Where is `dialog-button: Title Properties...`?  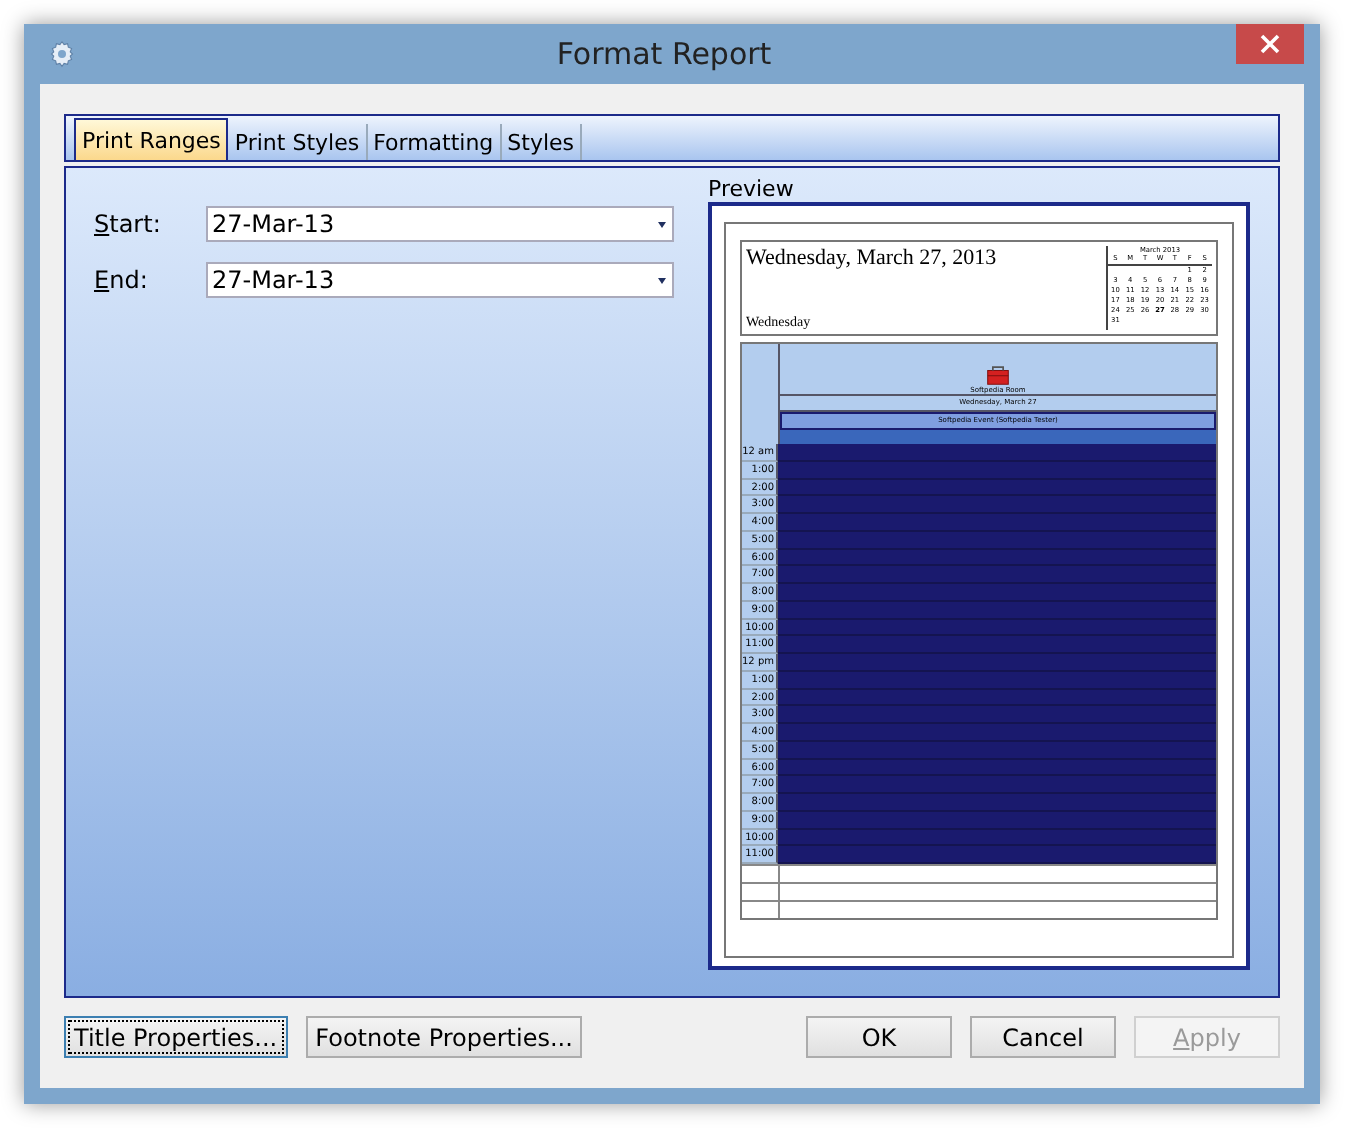 dialog-button: Title Properties... is located at coordinates (176, 1037).